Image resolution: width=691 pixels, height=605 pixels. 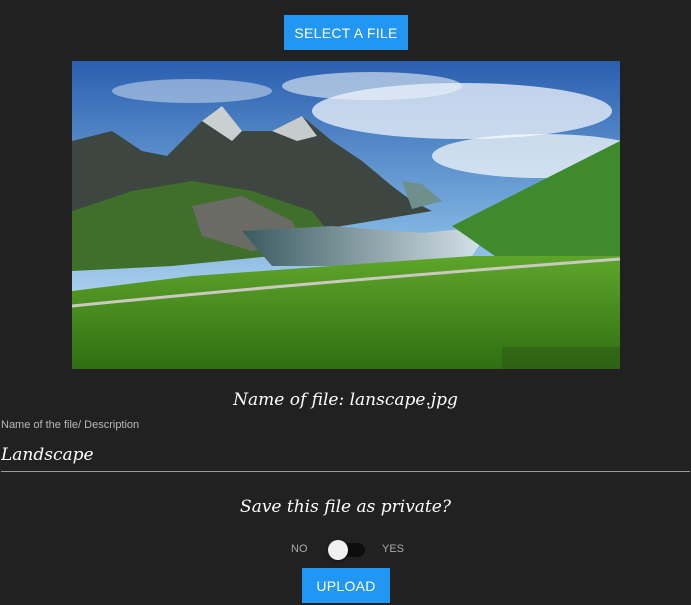 I want to click on description-field-label: Name of the file/ Description, so click(x=70, y=425).